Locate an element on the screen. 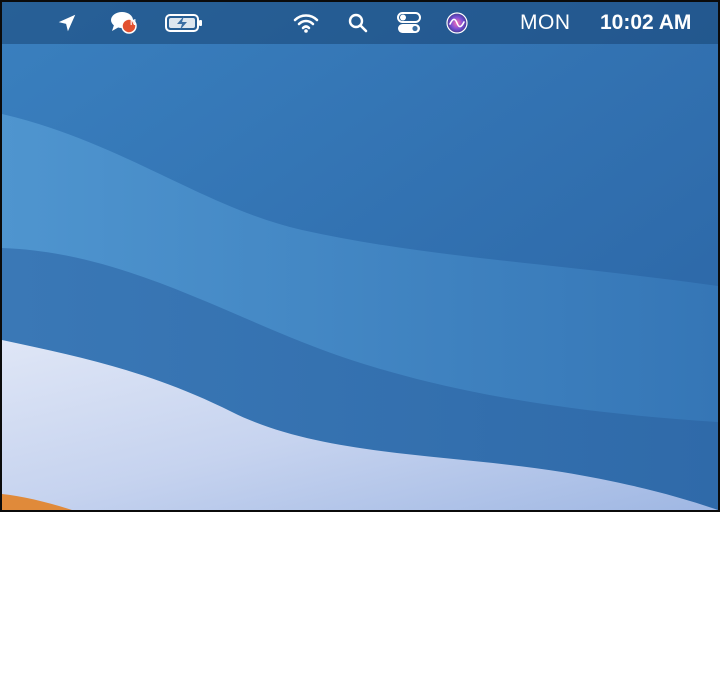  menubar-clock: 10:02 AM is located at coordinates (645, 23).